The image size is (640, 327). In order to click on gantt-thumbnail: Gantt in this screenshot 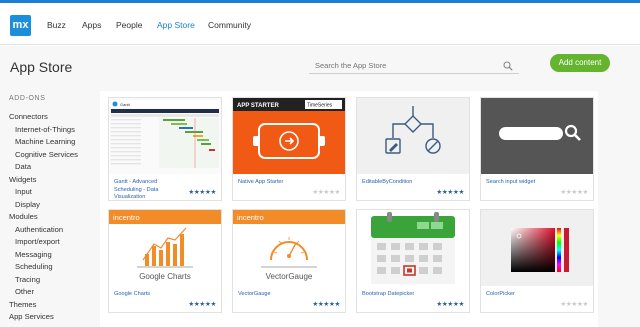, I will do `click(165, 136)`.